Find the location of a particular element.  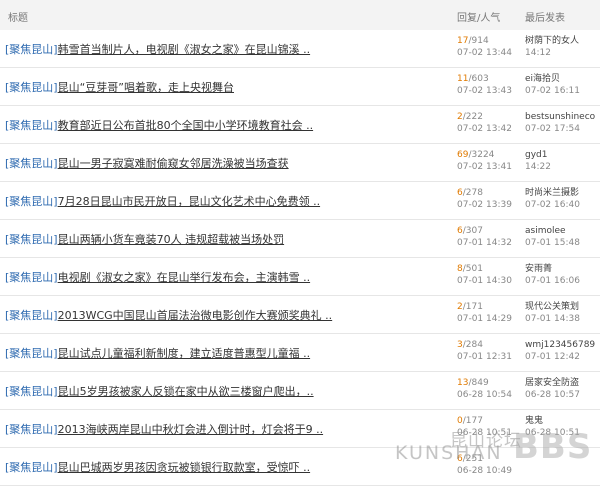

thread-title-link: 昆山一男子寂寞难耐偷窥女邻居洗澡被当场查获 is located at coordinates (173, 163).